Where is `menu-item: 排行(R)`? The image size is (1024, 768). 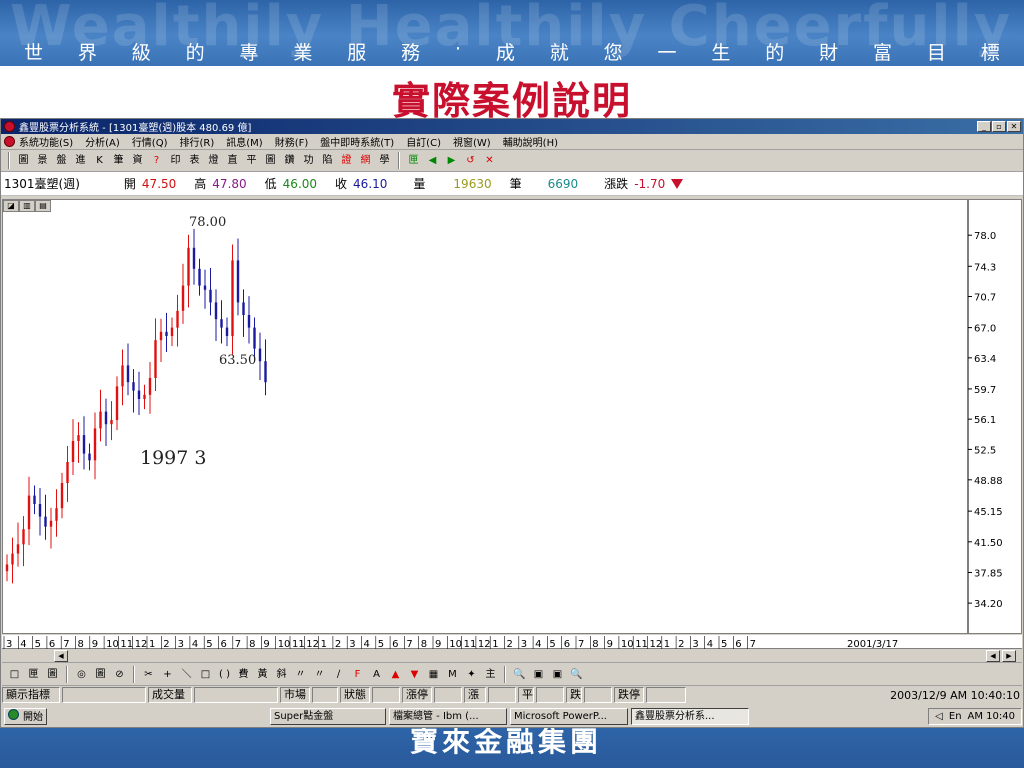 menu-item: 排行(R) is located at coordinates (197, 141).